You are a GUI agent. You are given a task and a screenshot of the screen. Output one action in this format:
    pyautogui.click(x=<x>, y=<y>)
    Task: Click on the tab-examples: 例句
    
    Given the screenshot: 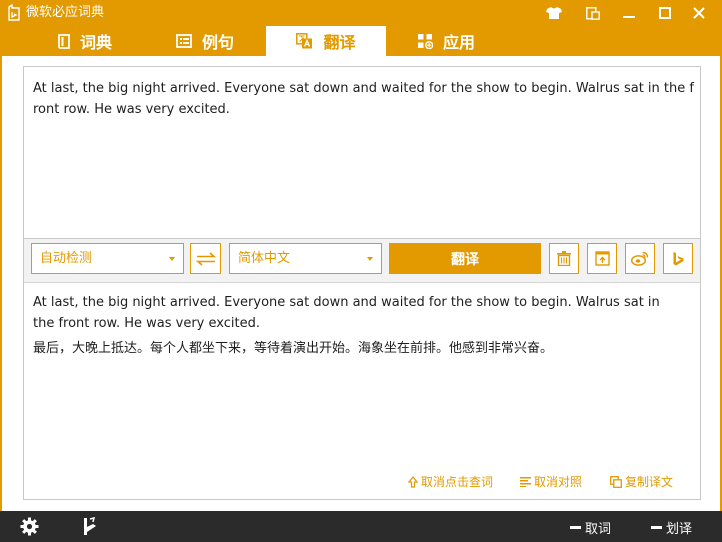 What is the action you would take?
    pyautogui.click(x=205, y=41)
    